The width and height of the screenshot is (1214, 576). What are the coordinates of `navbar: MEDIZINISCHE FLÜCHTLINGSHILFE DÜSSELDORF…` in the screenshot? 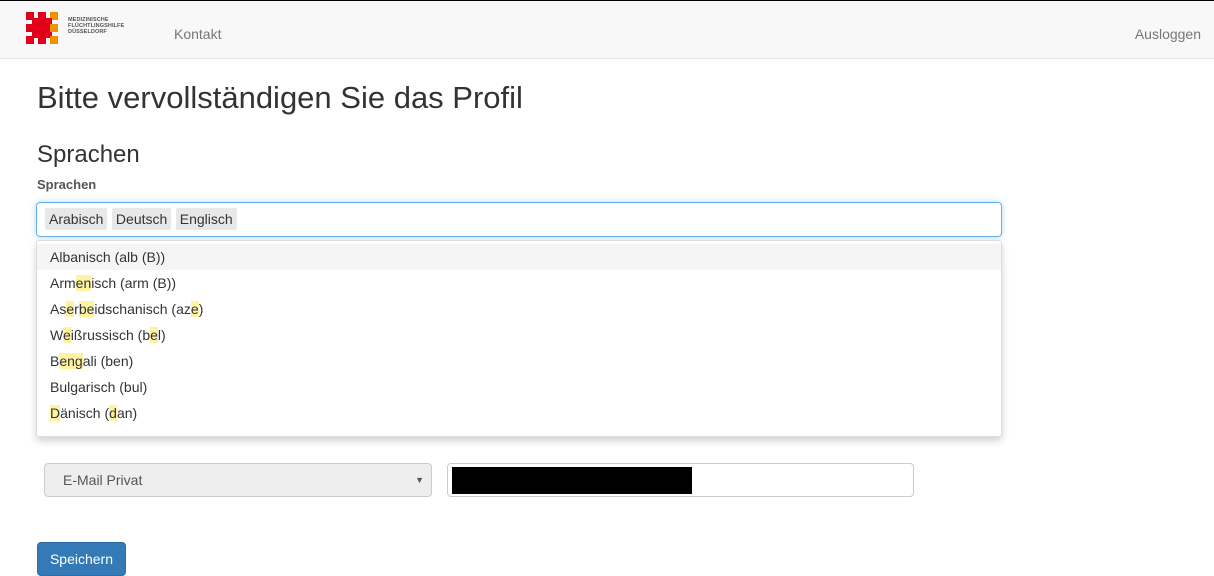 It's located at (607, 29).